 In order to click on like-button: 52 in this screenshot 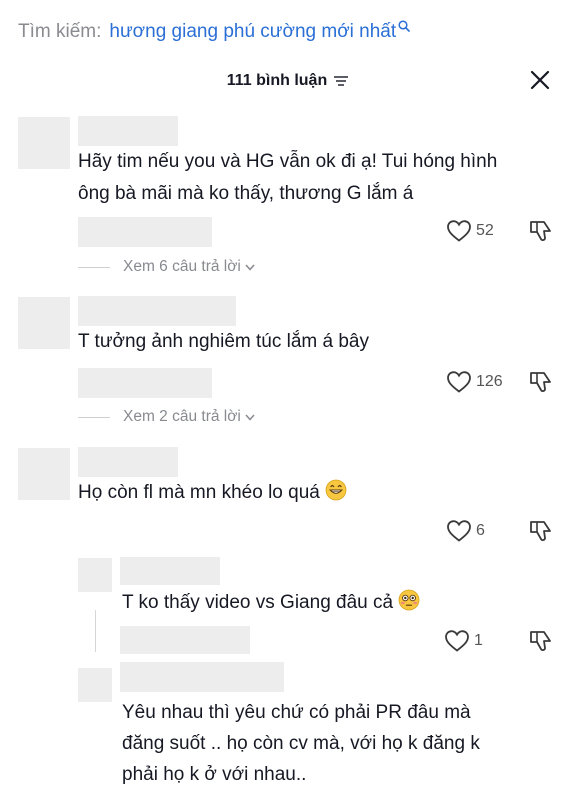, I will do `click(470, 231)`.